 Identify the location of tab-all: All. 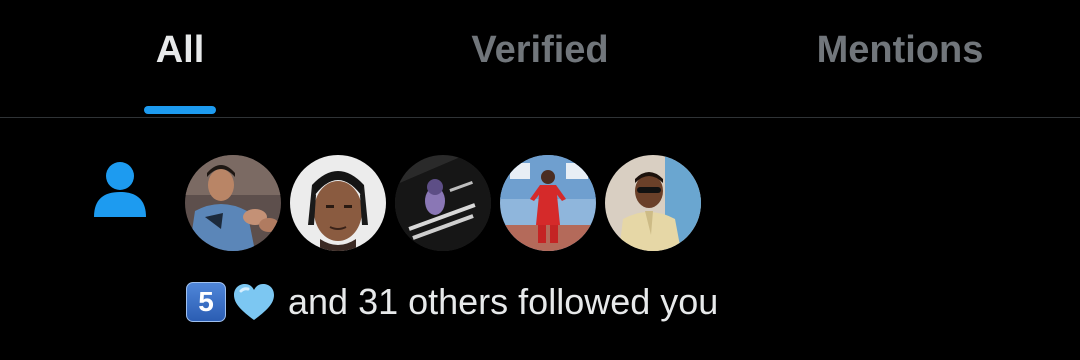
(180, 59).